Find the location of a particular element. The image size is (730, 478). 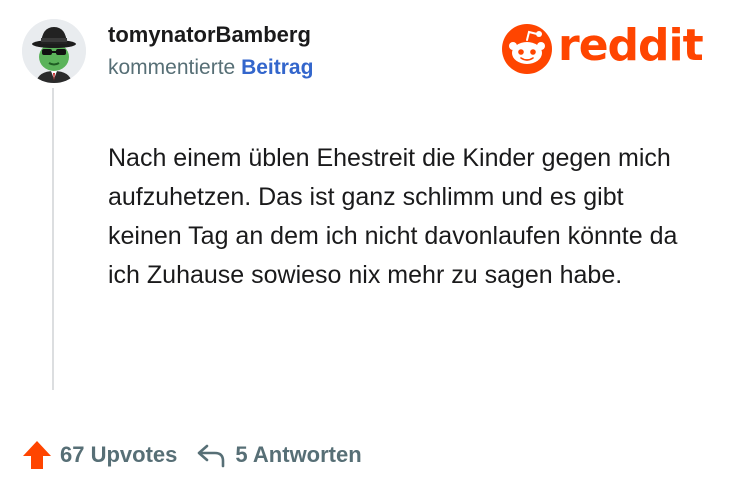

reddit-logo: reddit is located at coordinates (603, 47).